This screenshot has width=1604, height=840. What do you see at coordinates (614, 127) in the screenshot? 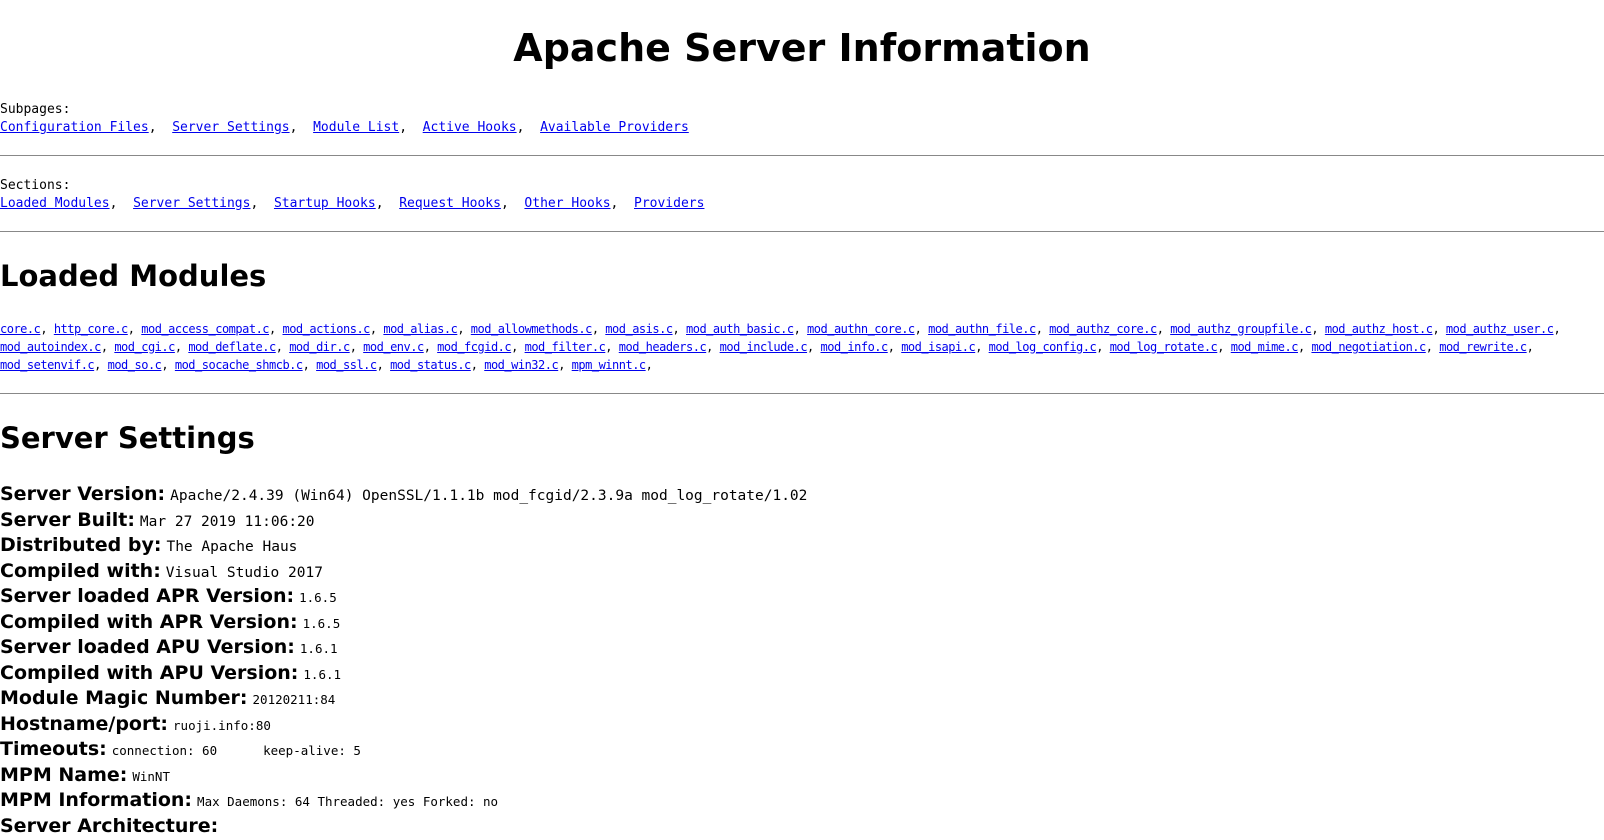
I see `subpage-link-available-providers: Available Providers` at bounding box center [614, 127].